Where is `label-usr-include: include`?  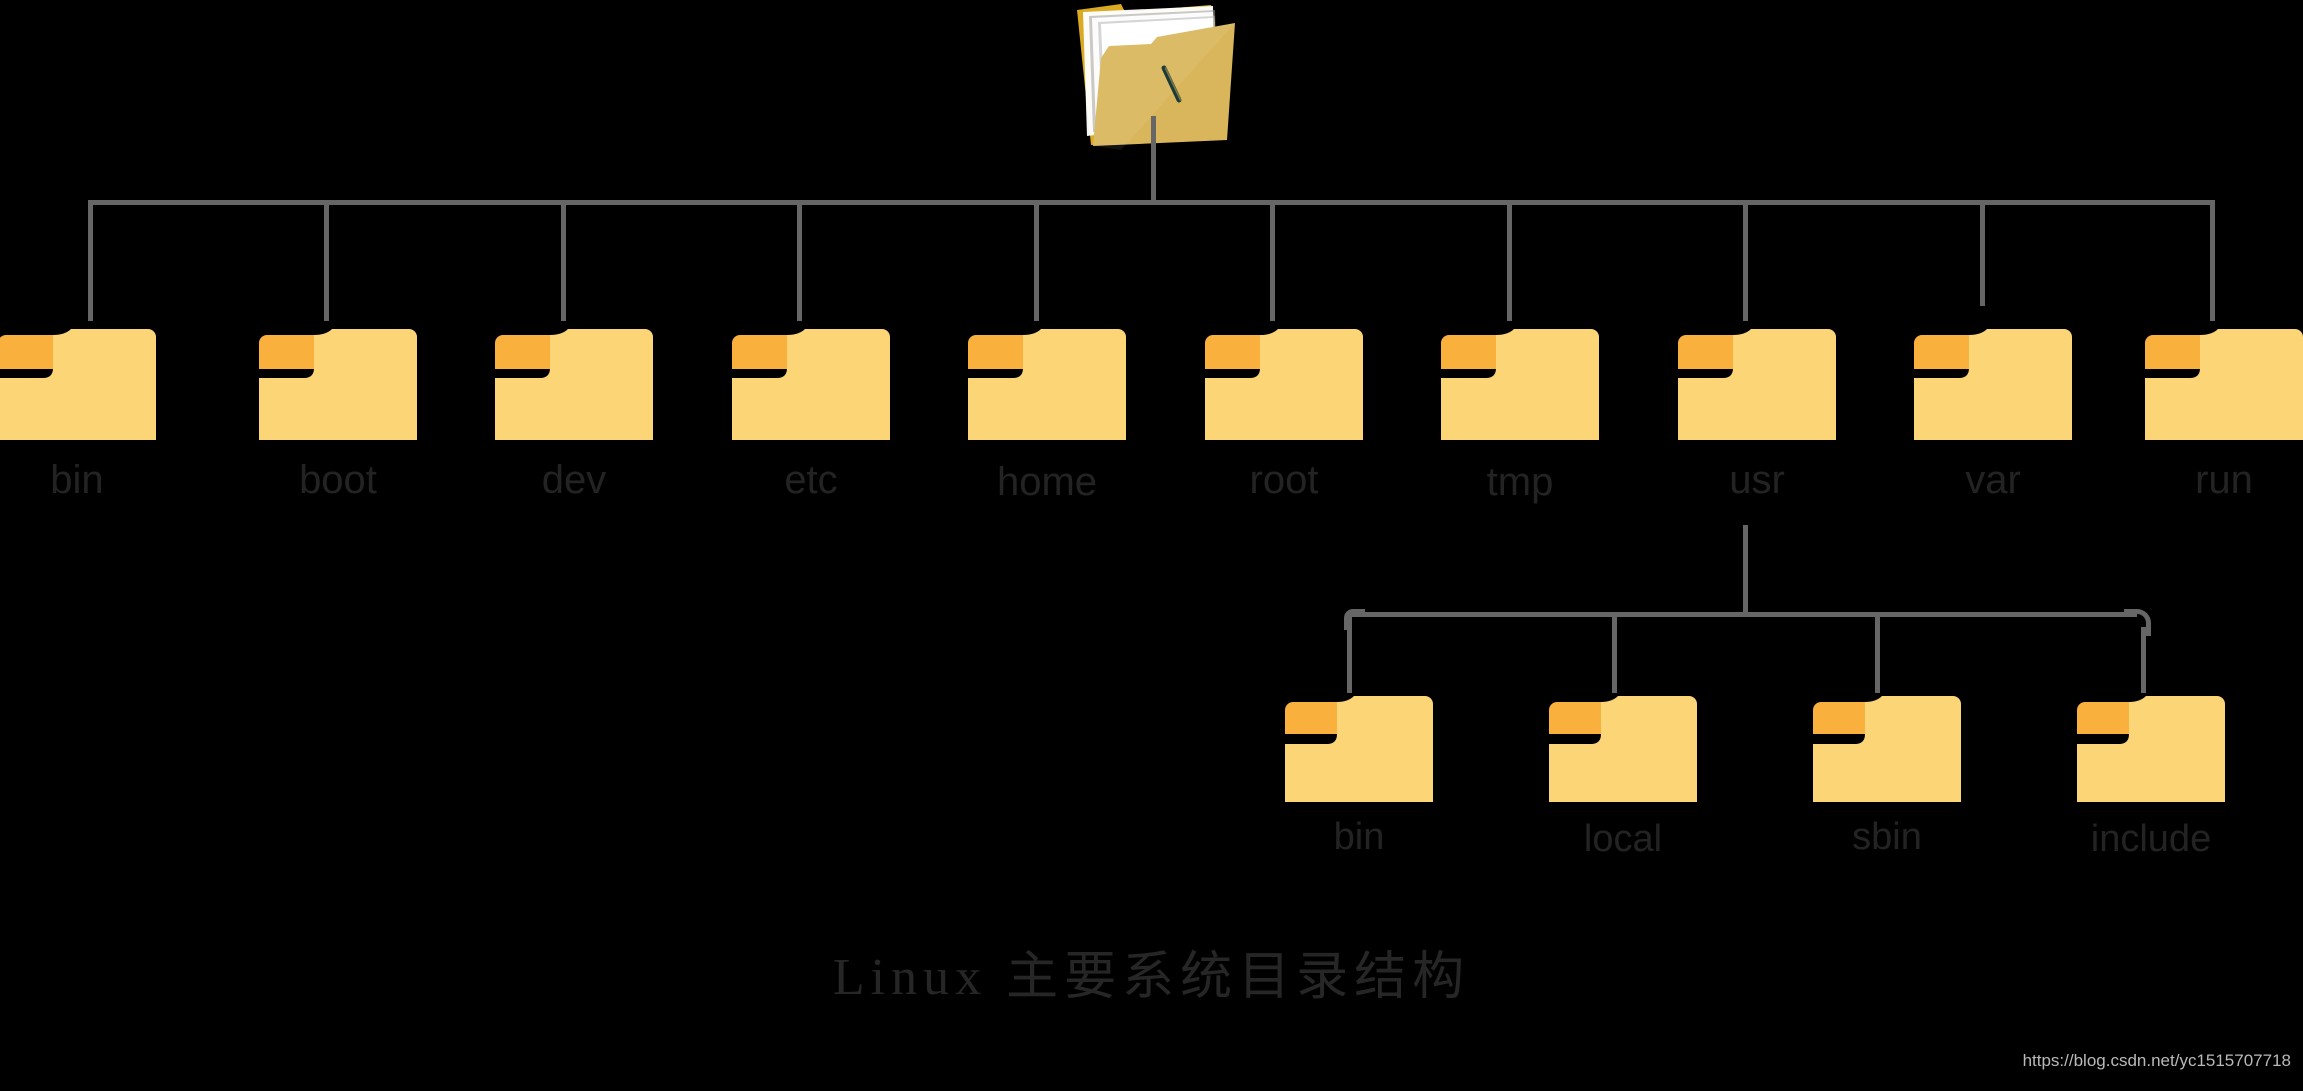 label-usr-include: include is located at coordinates (2151, 839).